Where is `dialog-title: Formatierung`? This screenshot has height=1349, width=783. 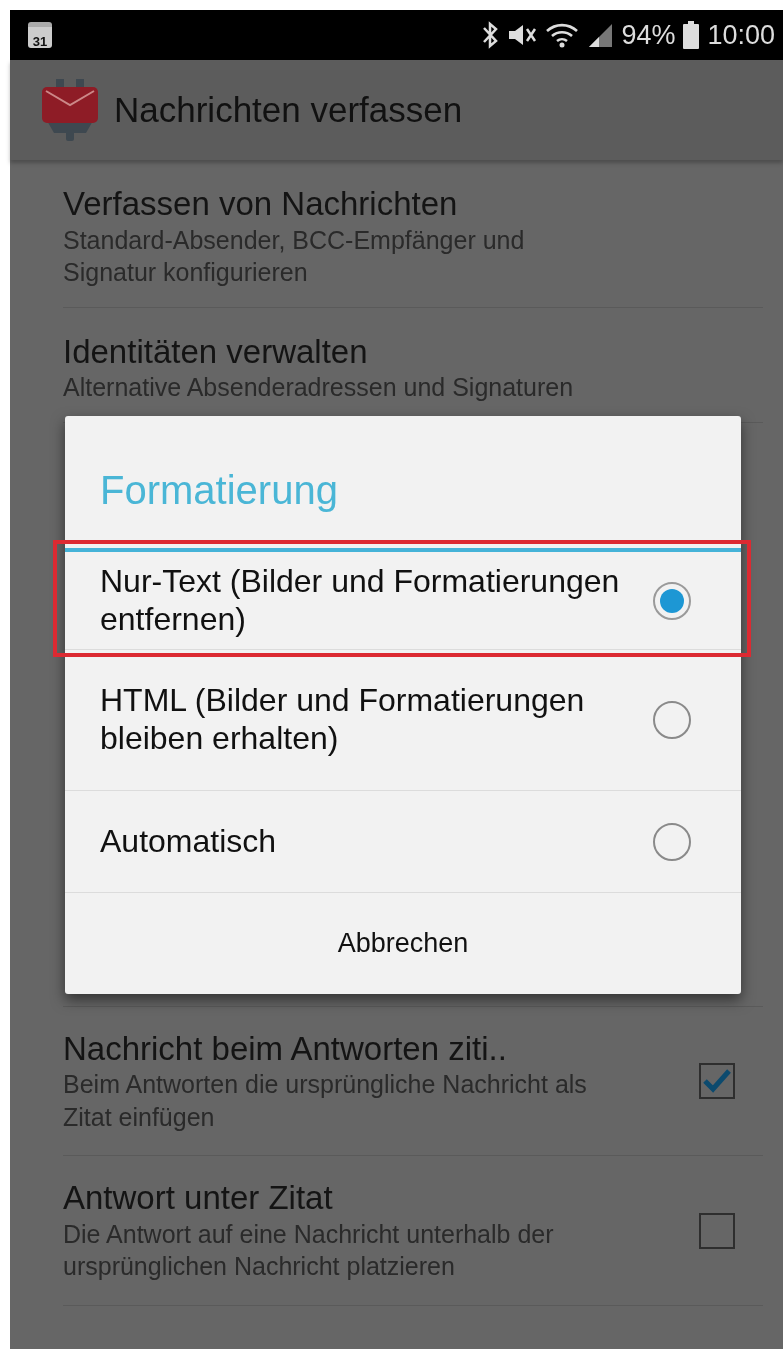 dialog-title: Formatierung is located at coordinates (219, 490).